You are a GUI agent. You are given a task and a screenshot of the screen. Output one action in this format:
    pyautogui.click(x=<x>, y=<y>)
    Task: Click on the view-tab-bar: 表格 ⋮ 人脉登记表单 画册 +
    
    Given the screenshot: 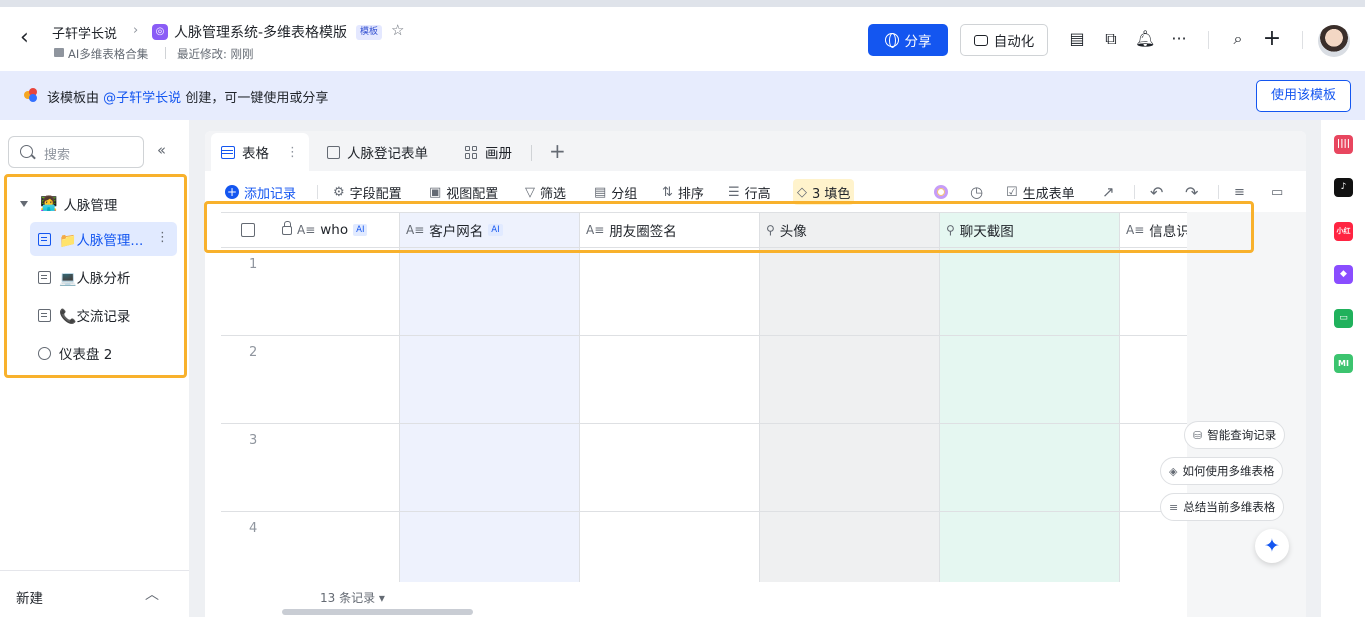 What is the action you would take?
    pyautogui.click(x=755, y=151)
    